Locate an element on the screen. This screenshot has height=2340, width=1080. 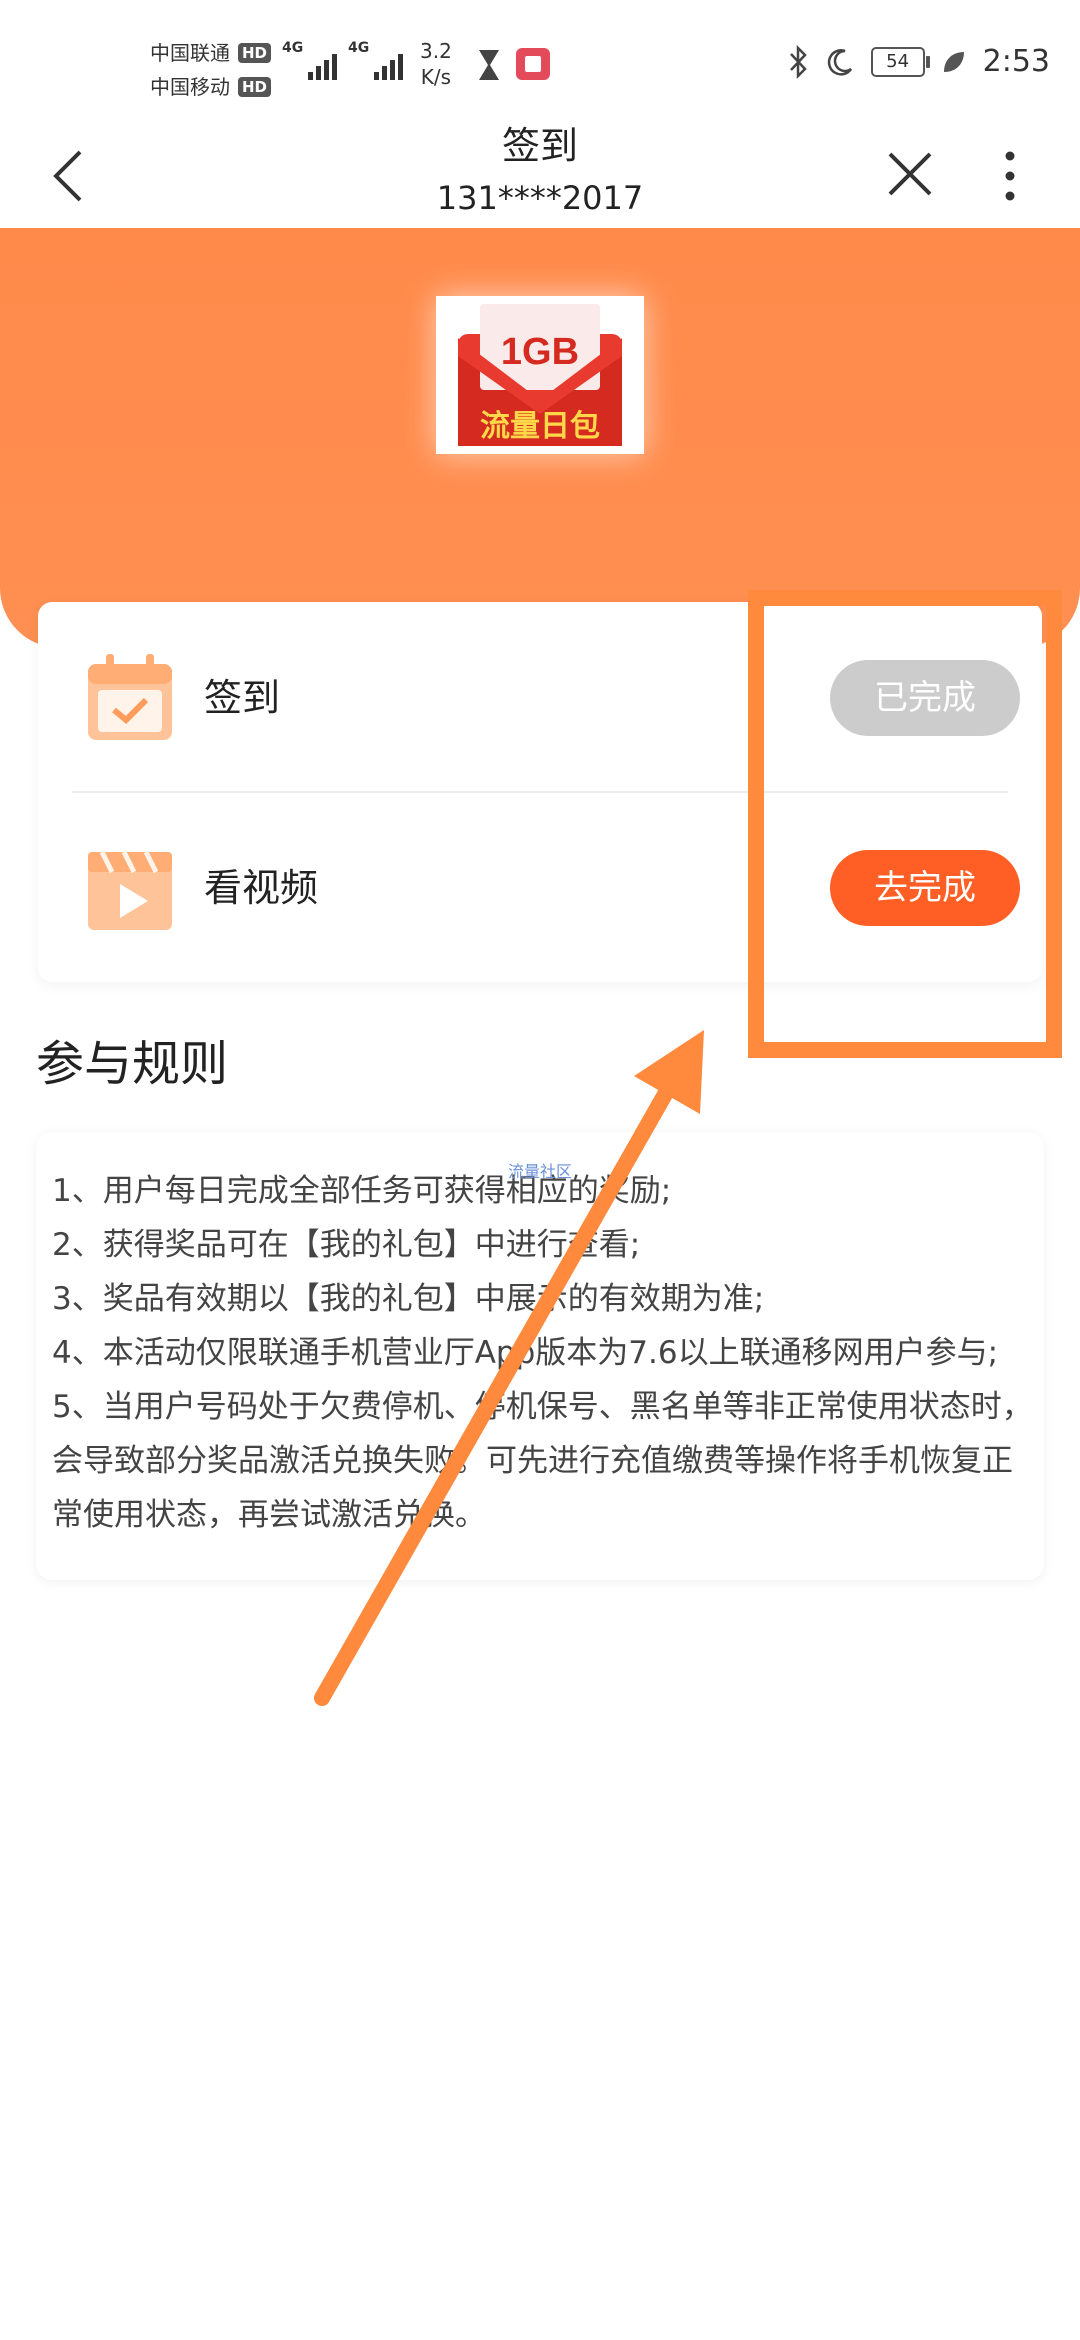
hd-badge-2: HD is located at coordinates (255, 87).